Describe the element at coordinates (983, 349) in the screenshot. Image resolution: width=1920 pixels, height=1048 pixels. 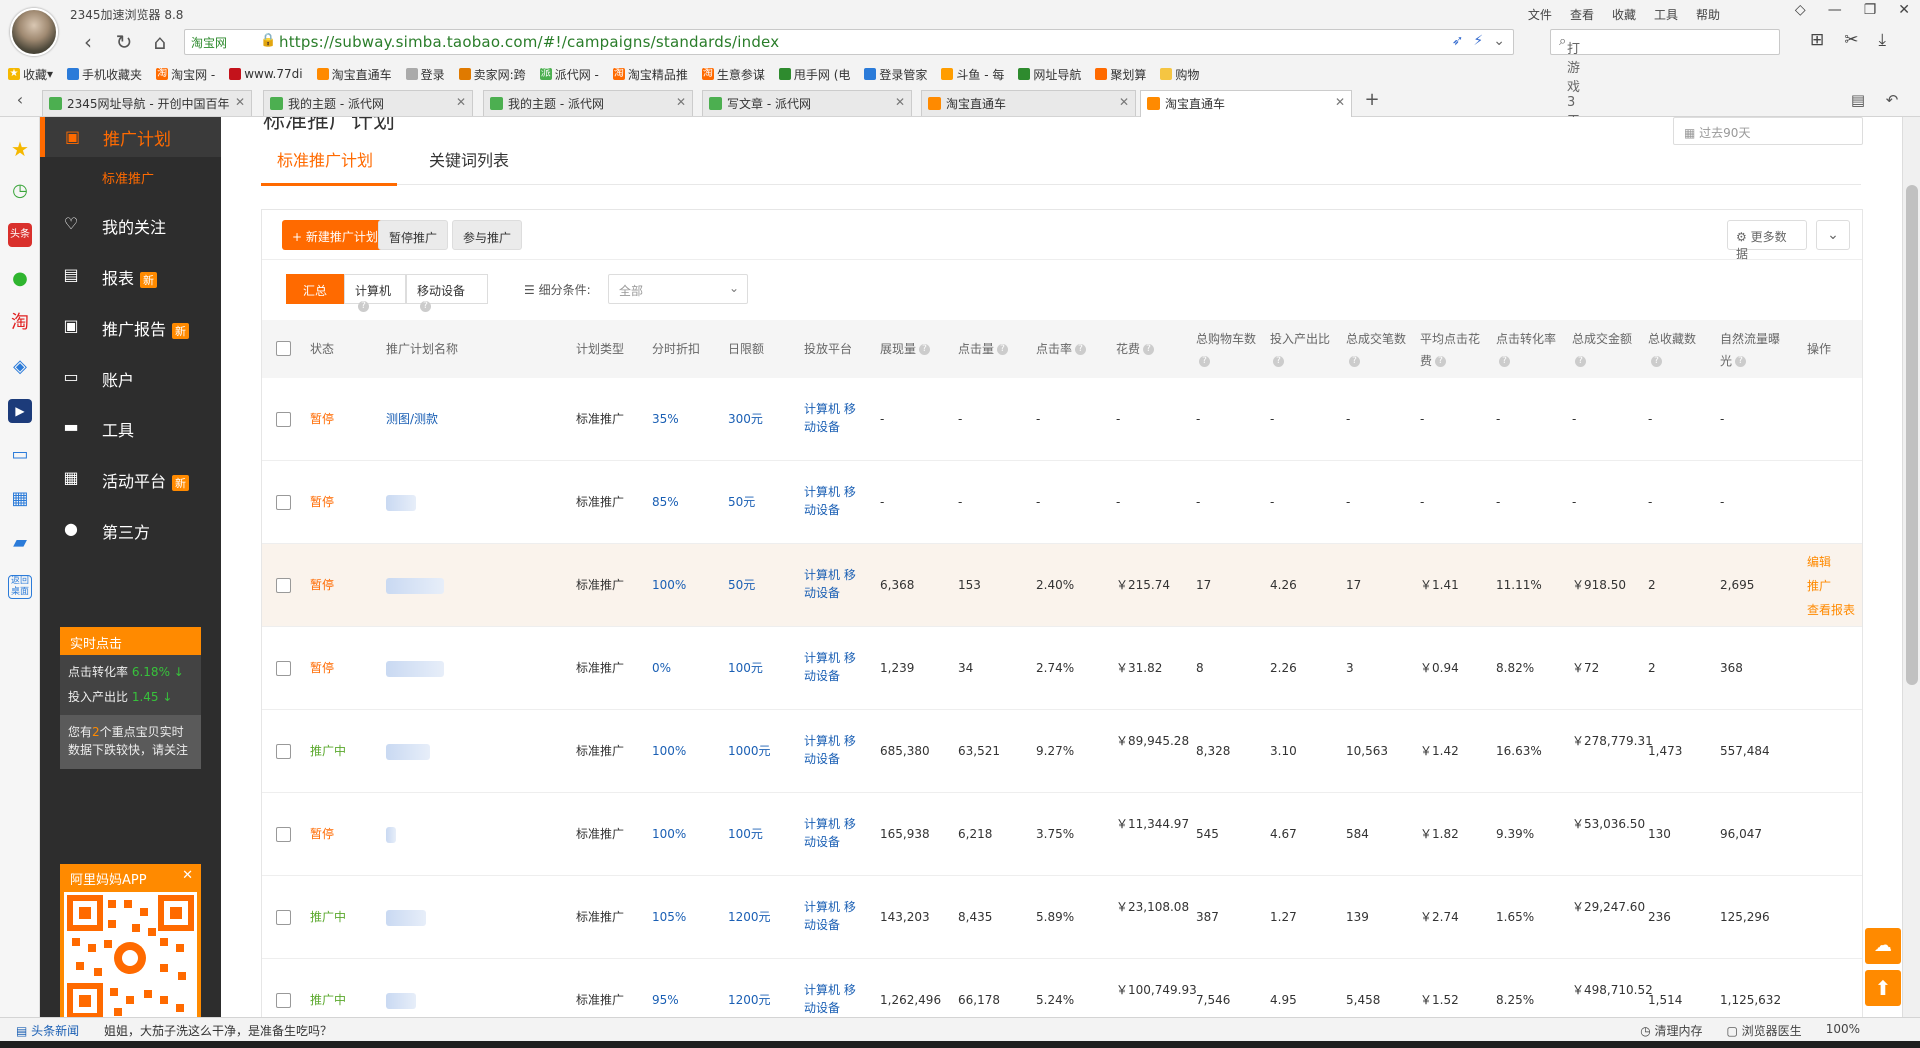
I see `th-clicks: 点击量?` at that location.